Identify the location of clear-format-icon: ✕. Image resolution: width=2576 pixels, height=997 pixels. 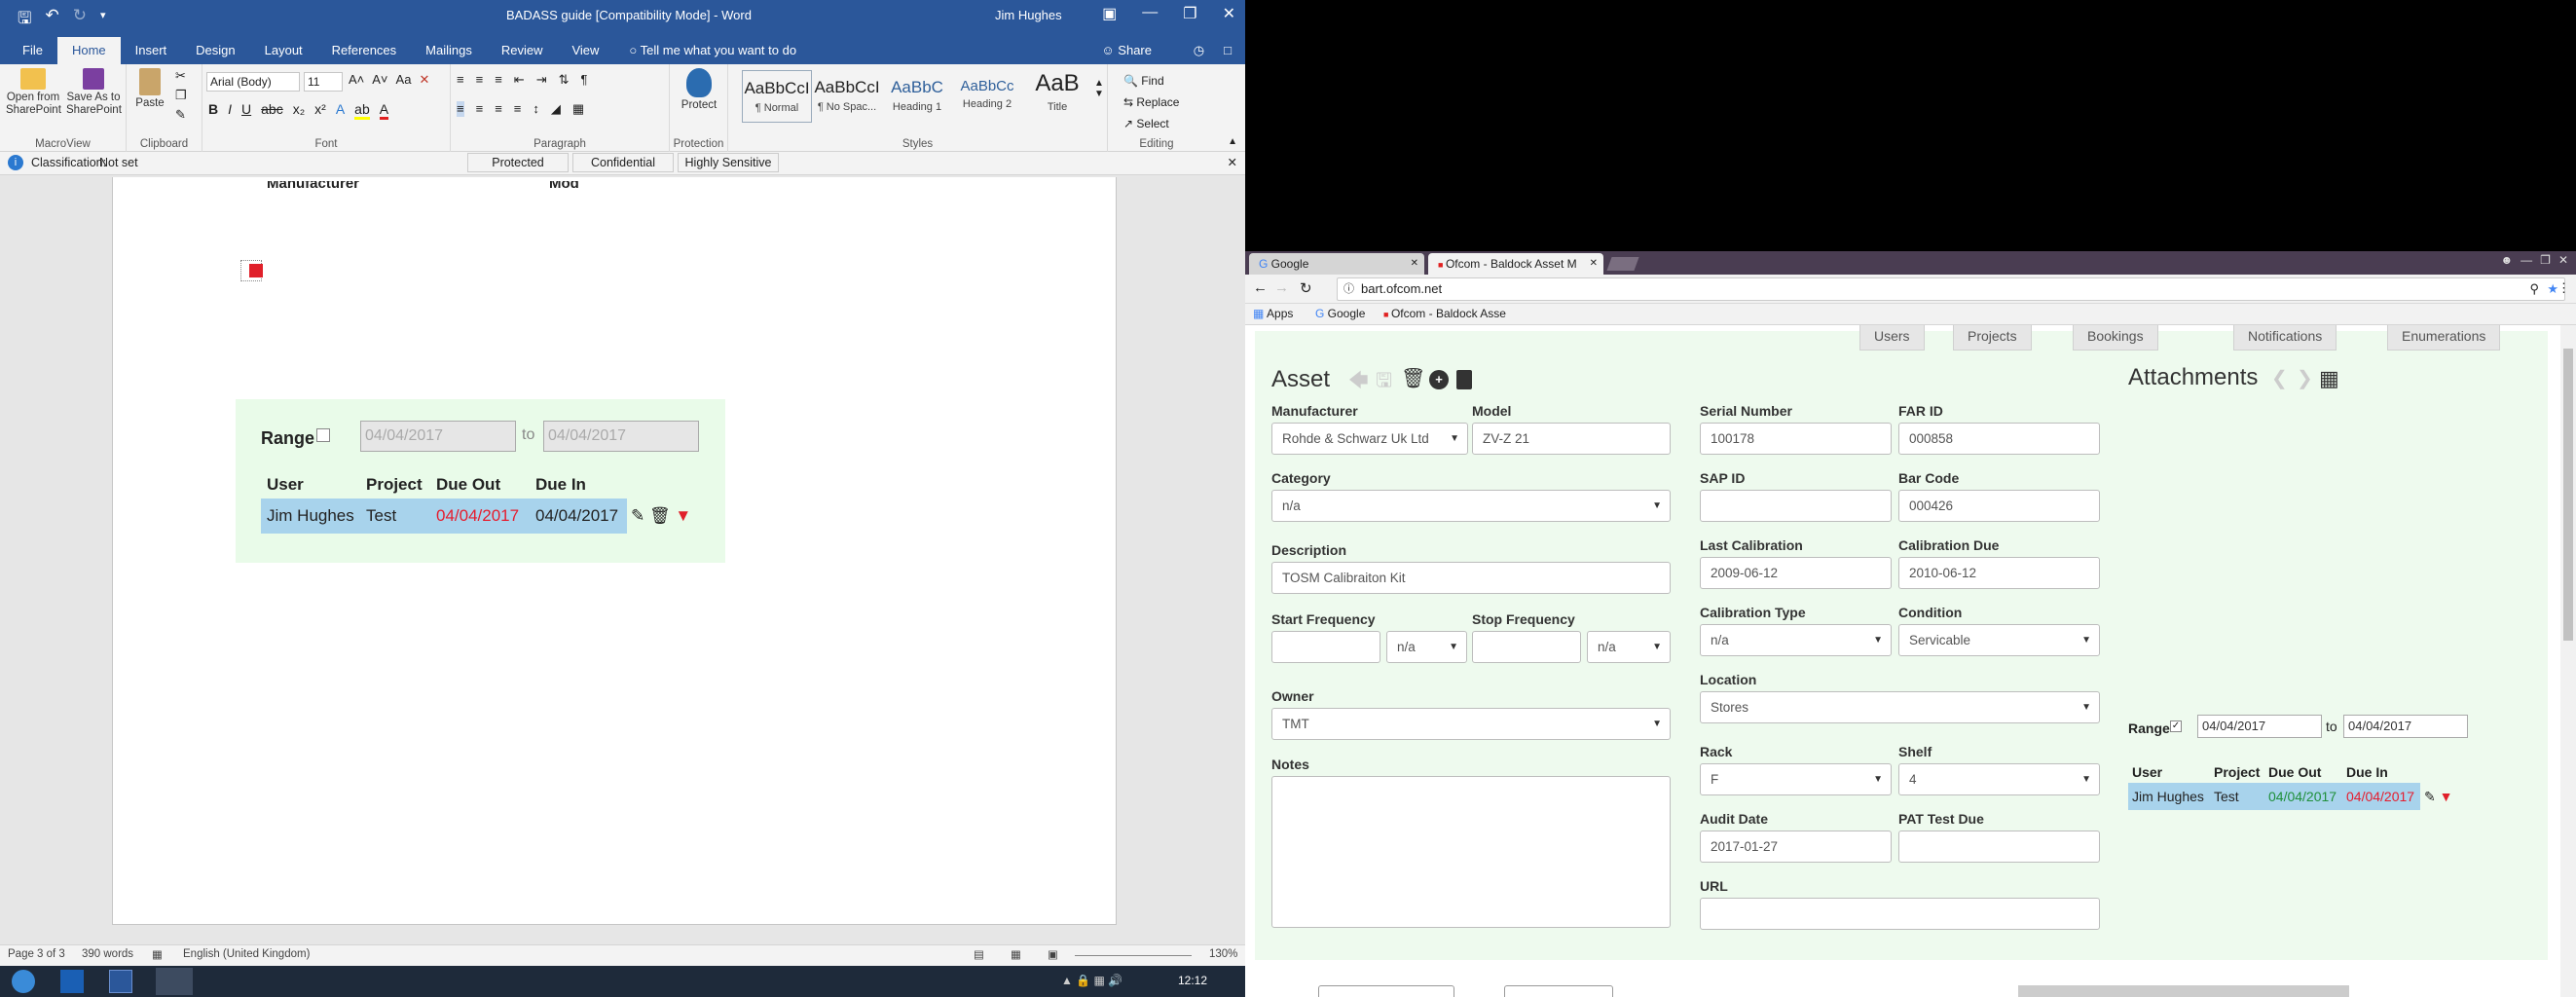
(424, 80).